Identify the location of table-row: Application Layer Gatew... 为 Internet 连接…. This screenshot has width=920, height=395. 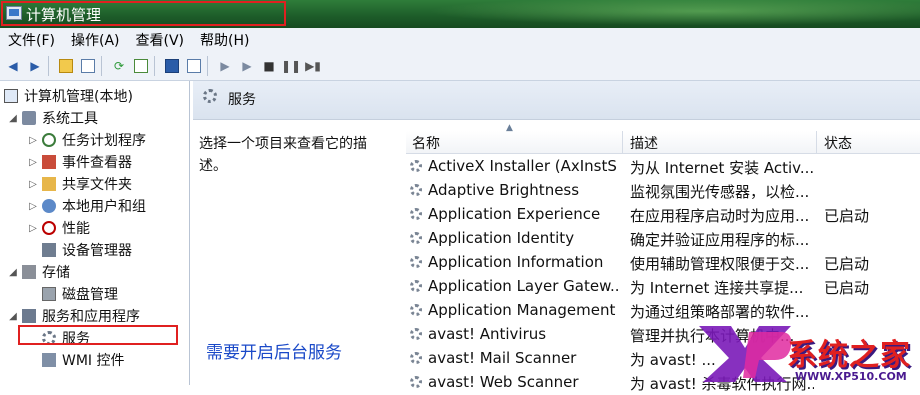
(663, 287).